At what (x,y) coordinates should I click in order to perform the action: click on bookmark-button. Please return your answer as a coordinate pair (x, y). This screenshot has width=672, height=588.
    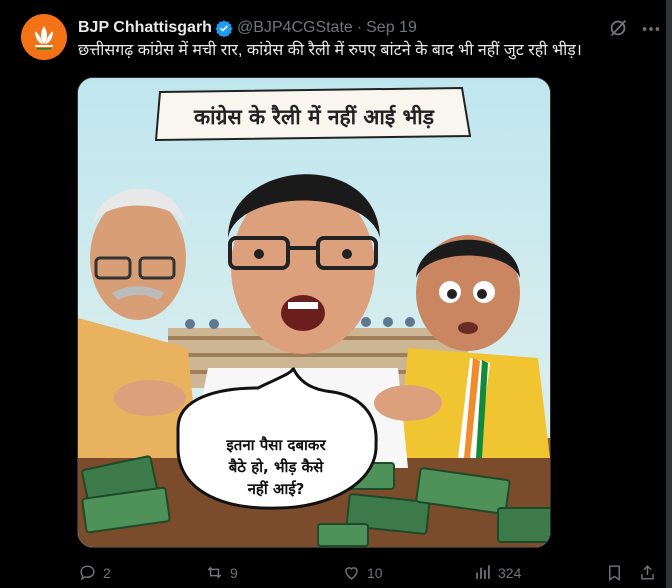
    Looking at the image, I should click on (614, 572).